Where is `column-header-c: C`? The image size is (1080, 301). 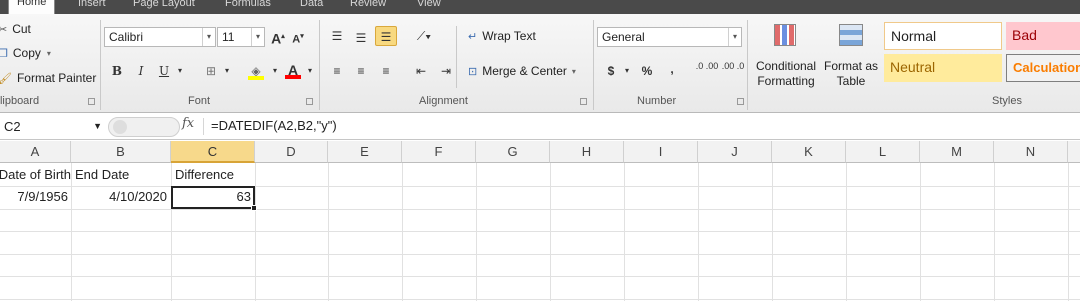 column-header-c: C is located at coordinates (213, 152).